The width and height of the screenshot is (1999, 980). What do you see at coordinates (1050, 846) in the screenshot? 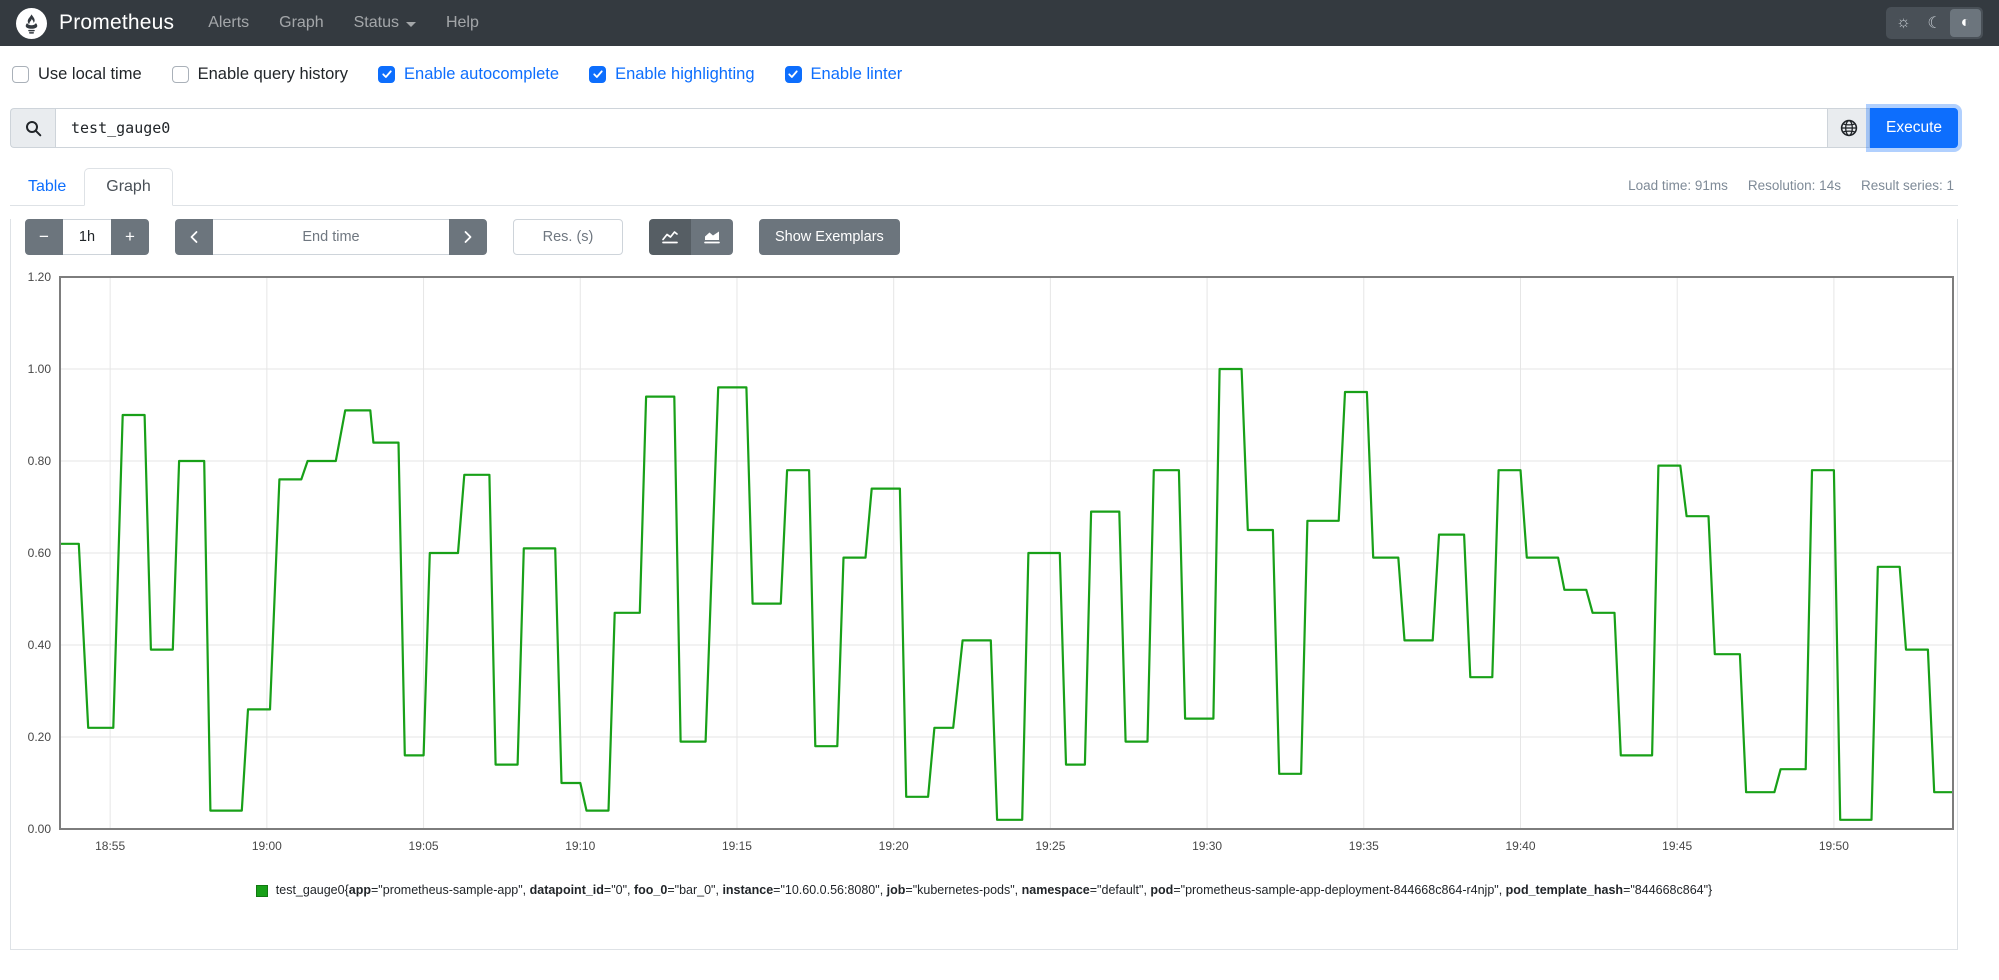
I see `svg-text: 19:25` at bounding box center [1050, 846].